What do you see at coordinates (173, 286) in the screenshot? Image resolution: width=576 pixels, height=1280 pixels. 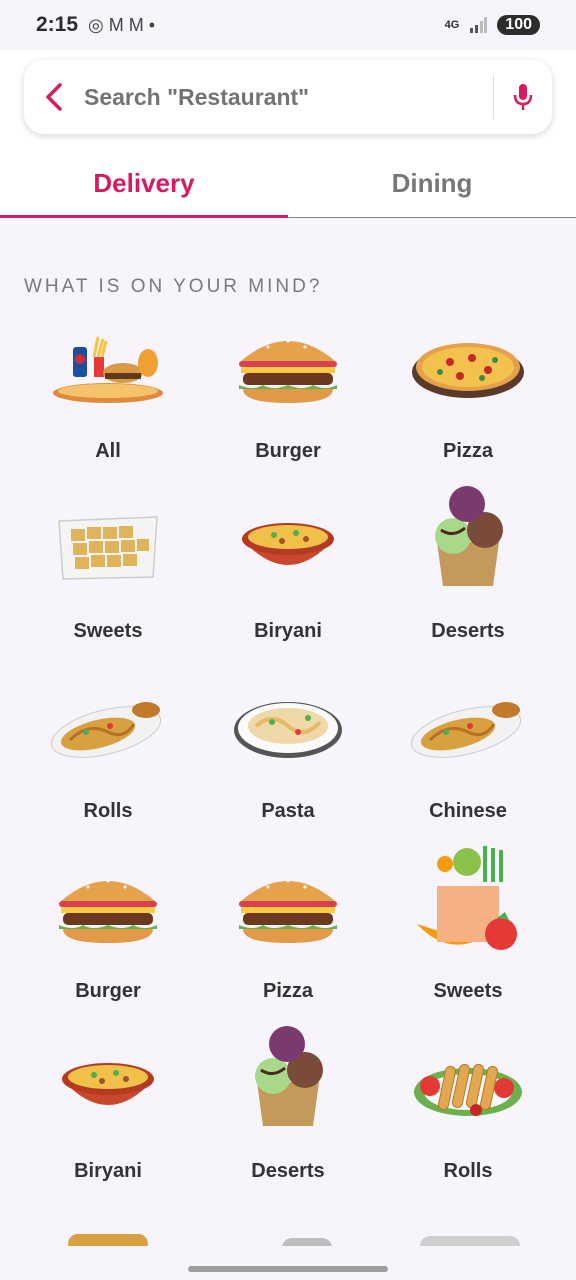 I see `section-title: WHAT IS ON YOUR MIND?` at bounding box center [173, 286].